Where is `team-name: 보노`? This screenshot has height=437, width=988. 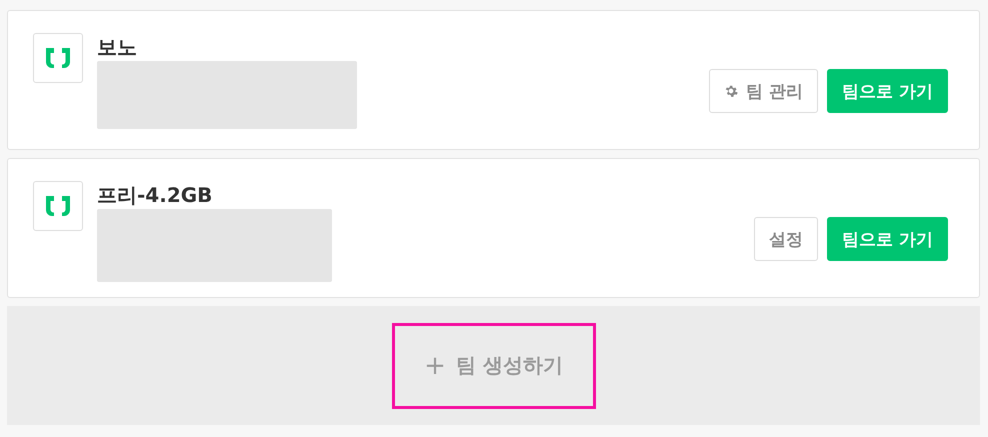
team-name: 보노 is located at coordinates (117, 47).